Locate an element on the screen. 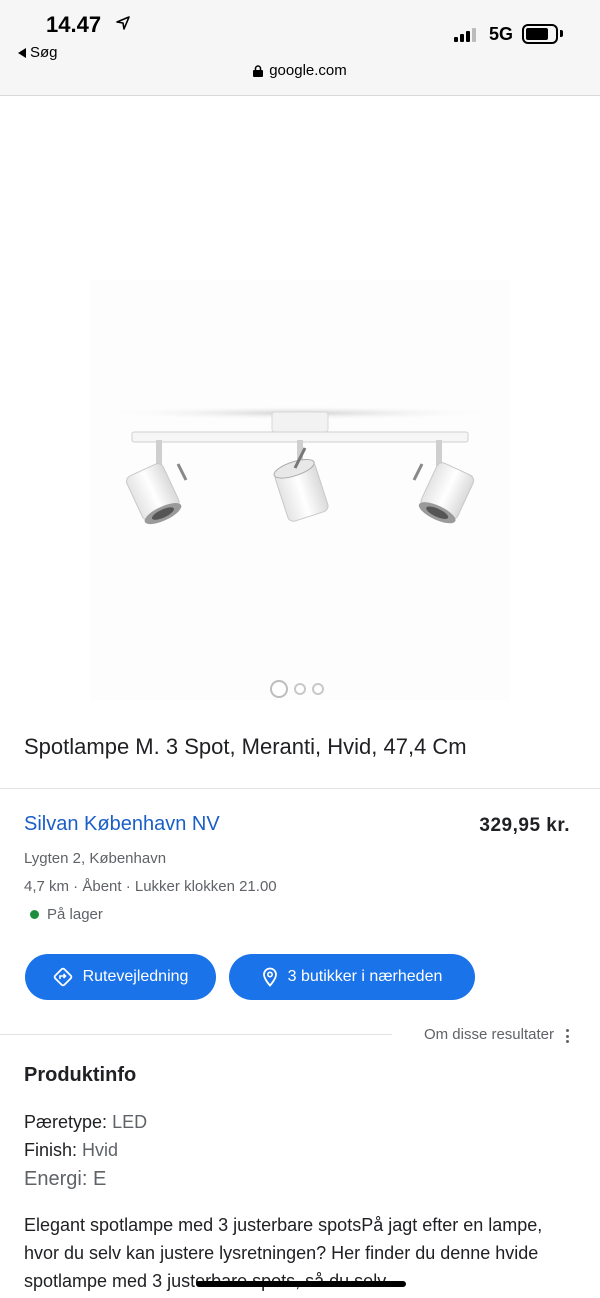  stock-label: På lager is located at coordinates (75, 914).